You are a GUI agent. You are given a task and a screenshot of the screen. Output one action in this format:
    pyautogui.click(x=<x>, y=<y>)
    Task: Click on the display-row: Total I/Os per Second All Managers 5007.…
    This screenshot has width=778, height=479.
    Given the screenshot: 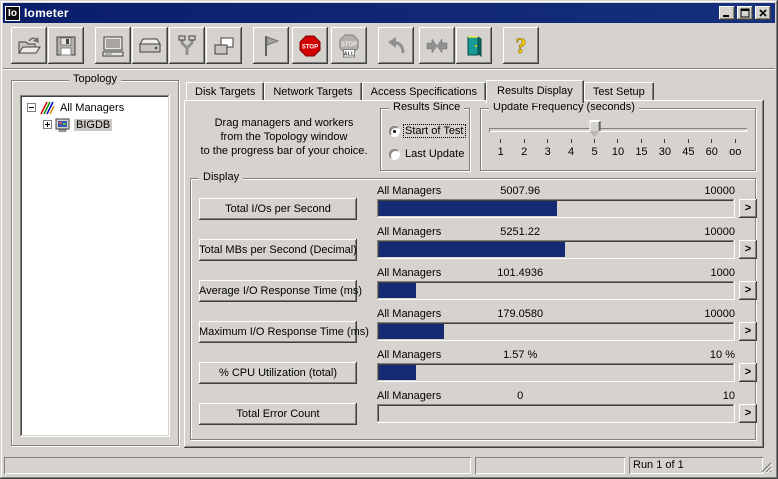 What is the action you would take?
    pyautogui.click(x=474, y=205)
    